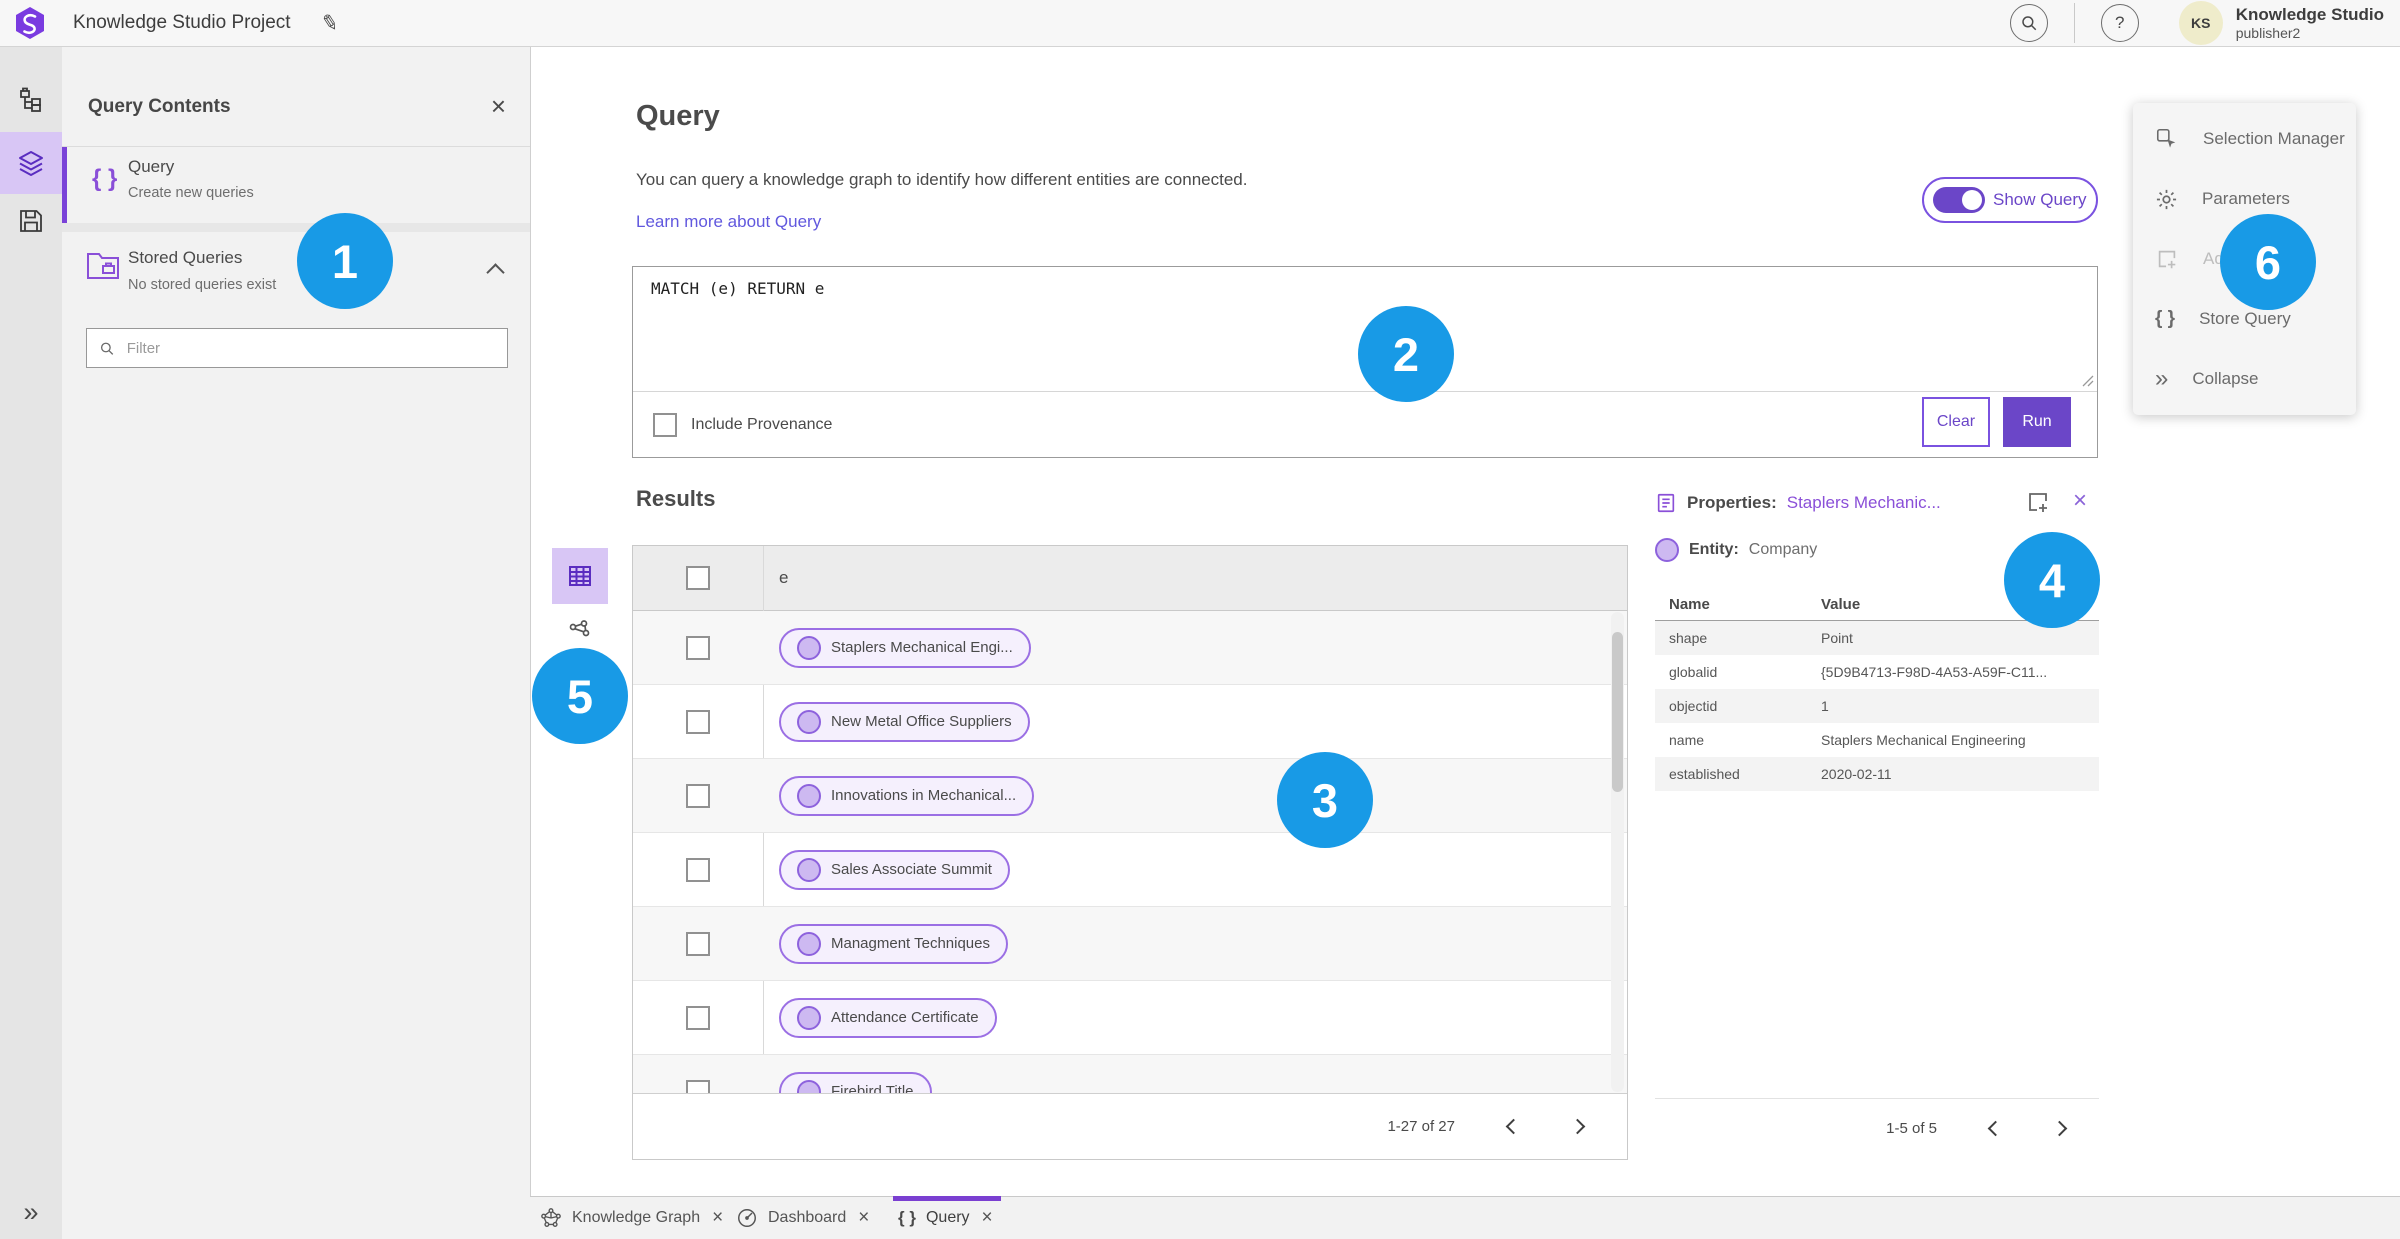  What do you see at coordinates (1130, 722) in the screenshot?
I see `table-row: New Metal Office Suppliers` at bounding box center [1130, 722].